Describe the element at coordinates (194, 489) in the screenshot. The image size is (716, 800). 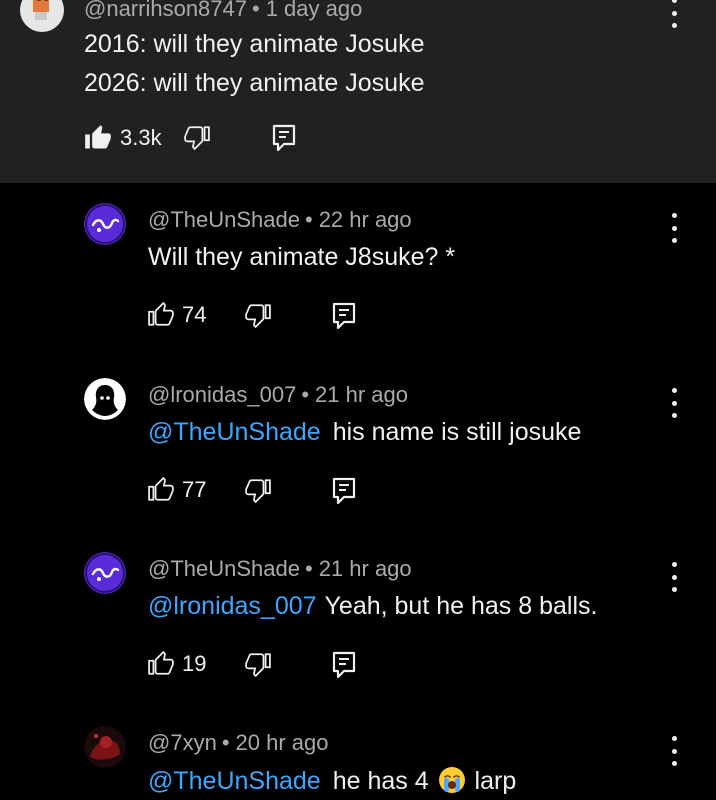
I see `like-count: 77` at that location.